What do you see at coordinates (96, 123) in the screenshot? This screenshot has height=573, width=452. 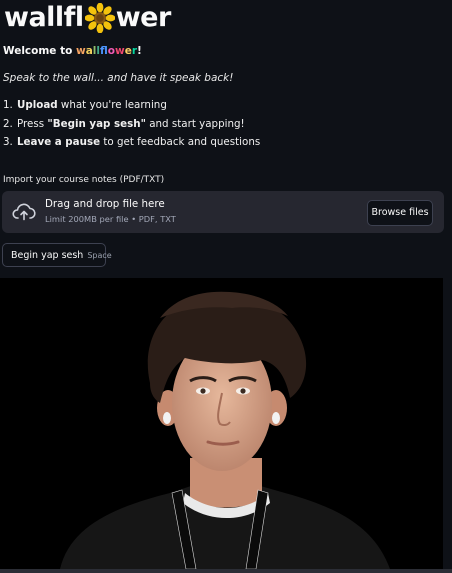 I see `step-bold: "Begin yap sesh"` at bounding box center [96, 123].